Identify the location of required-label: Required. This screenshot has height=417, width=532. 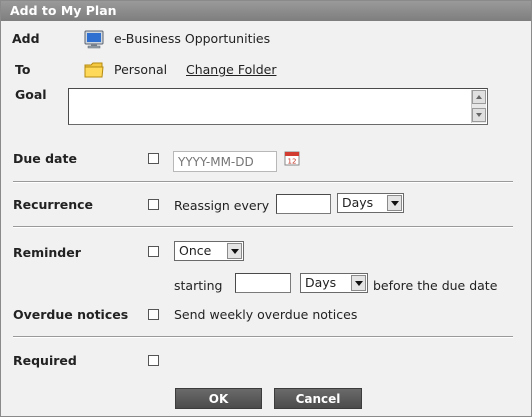
(45, 360).